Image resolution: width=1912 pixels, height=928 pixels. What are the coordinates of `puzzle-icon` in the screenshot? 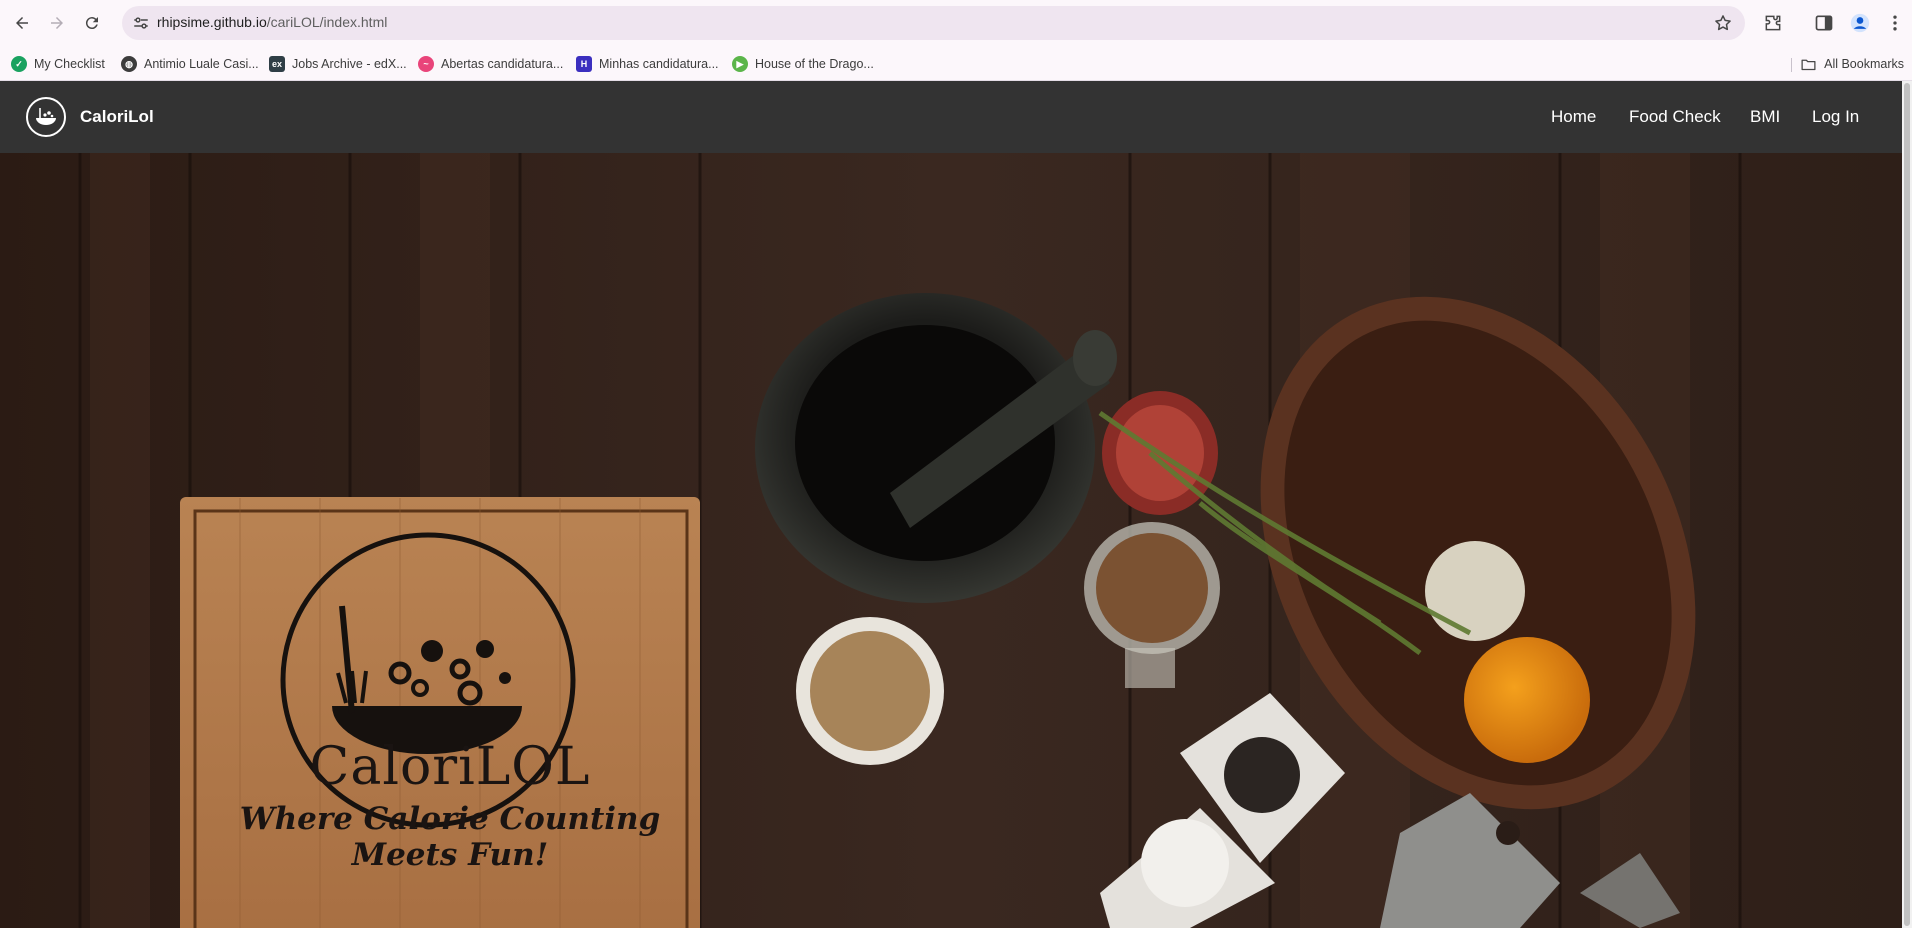 It's located at (1773, 23).